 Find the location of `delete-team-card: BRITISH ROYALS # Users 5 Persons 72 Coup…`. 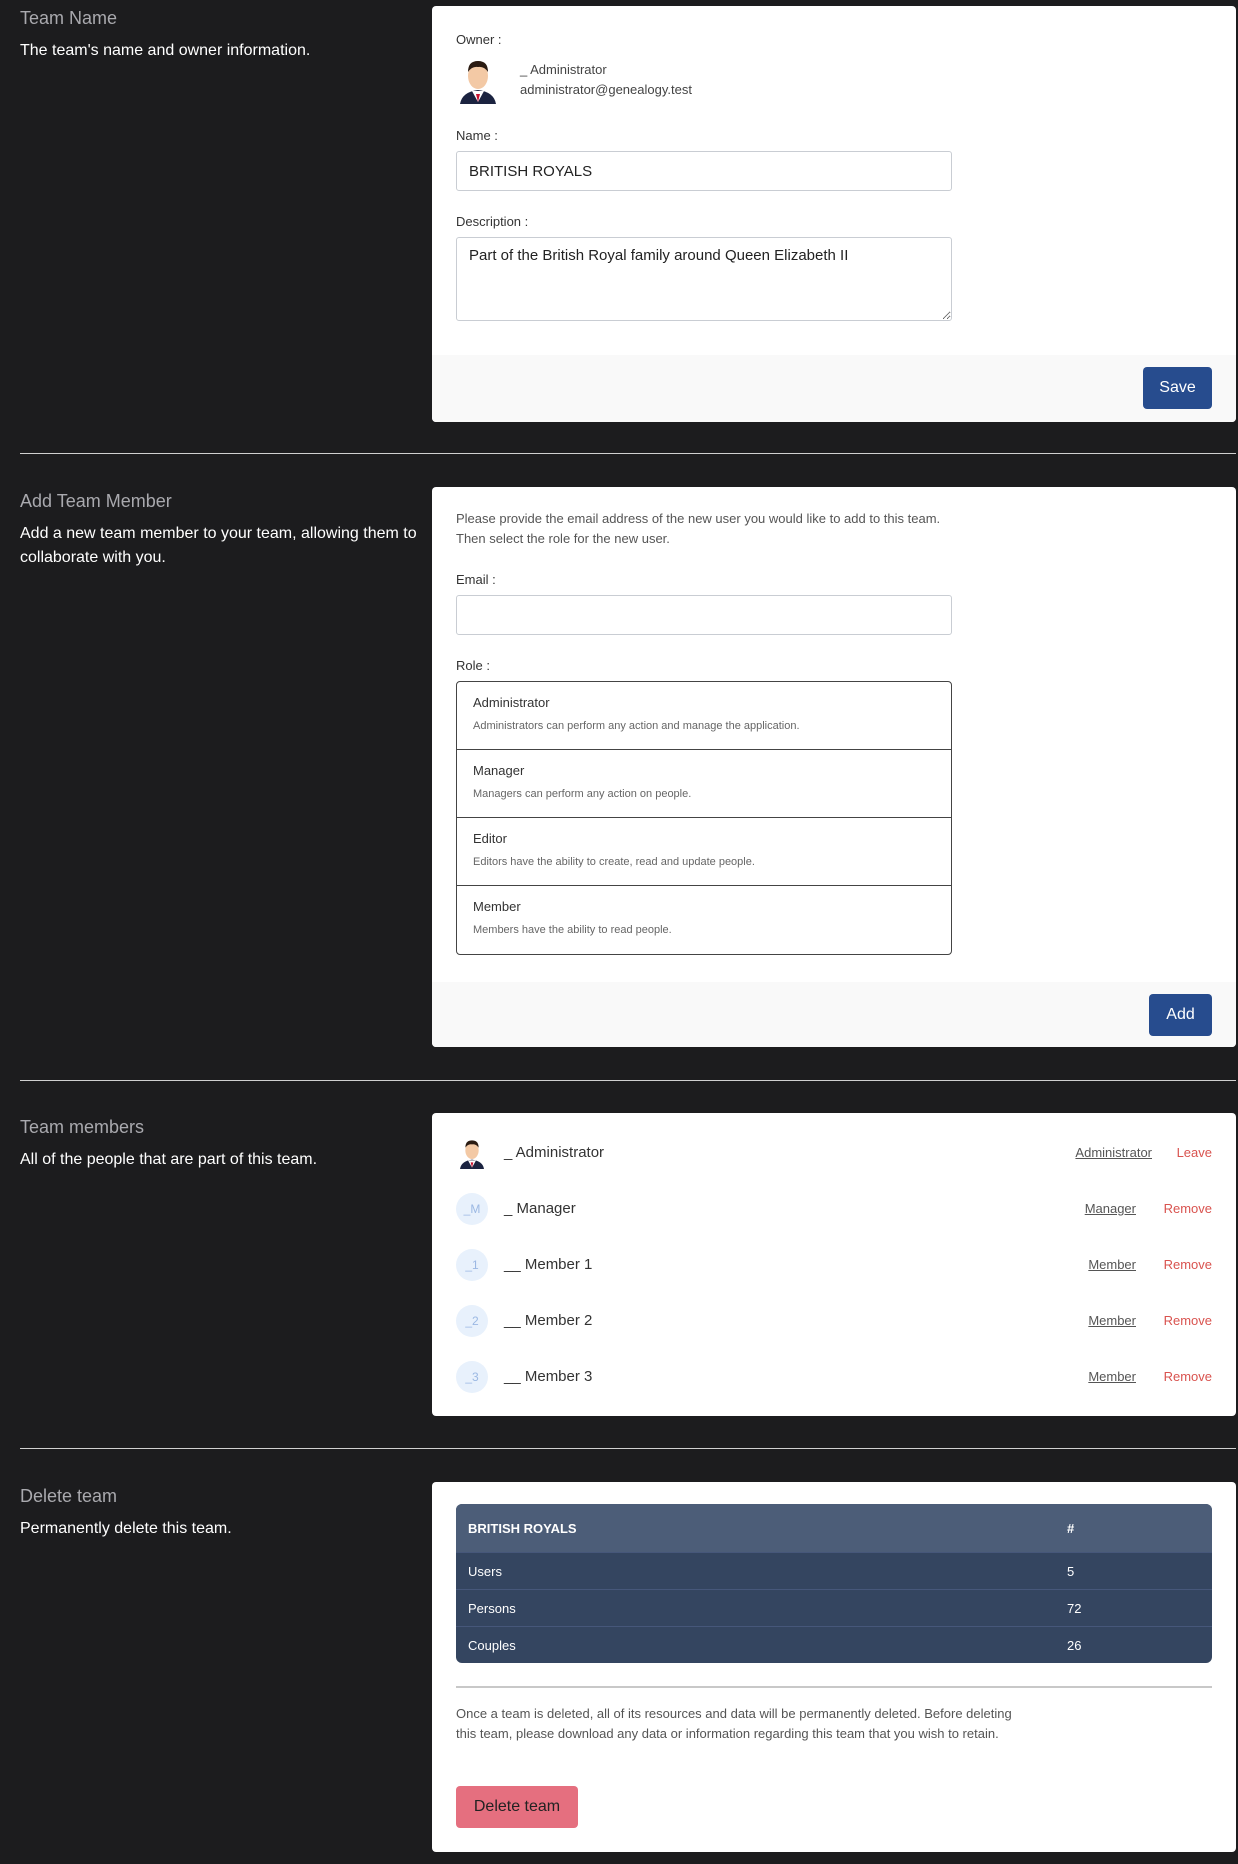

delete-team-card: BRITISH ROYALS # Users 5 Persons 72 Coup… is located at coordinates (834, 1667).